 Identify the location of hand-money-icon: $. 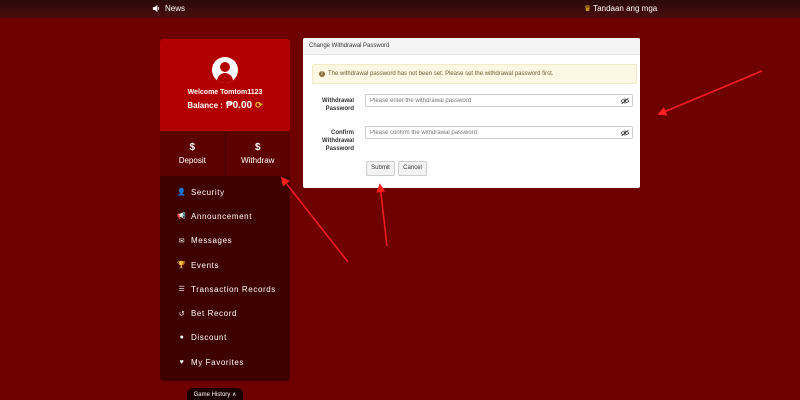
(257, 147).